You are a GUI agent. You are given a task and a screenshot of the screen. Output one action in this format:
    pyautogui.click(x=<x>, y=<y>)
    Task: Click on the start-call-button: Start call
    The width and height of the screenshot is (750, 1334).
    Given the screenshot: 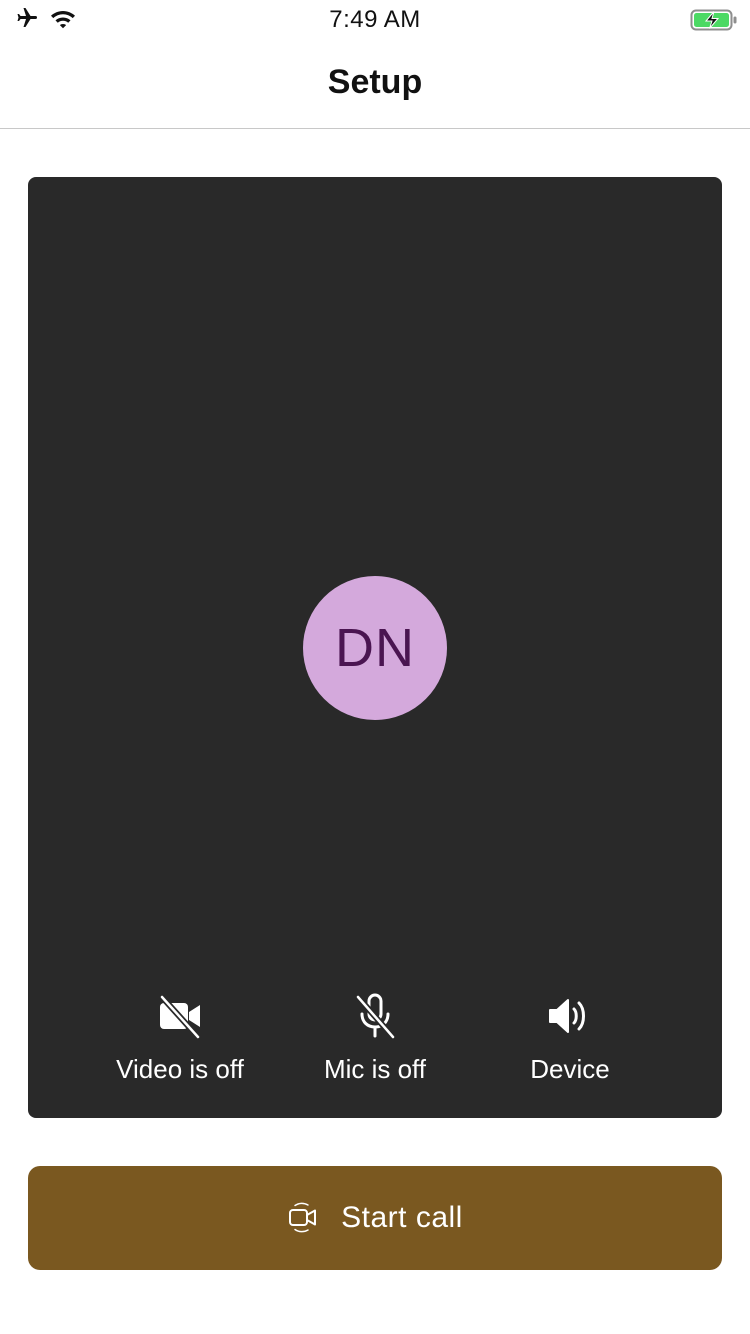 What is the action you would take?
    pyautogui.click(x=375, y=1218)
    